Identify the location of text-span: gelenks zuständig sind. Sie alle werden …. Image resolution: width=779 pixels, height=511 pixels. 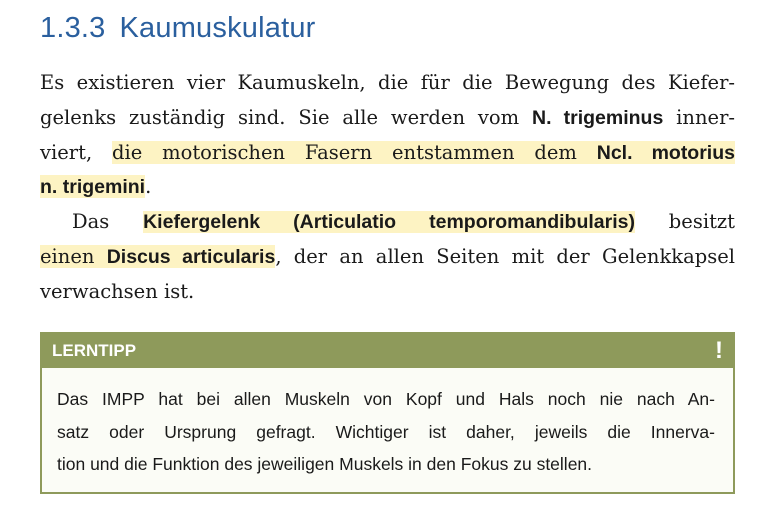
(286, 117).